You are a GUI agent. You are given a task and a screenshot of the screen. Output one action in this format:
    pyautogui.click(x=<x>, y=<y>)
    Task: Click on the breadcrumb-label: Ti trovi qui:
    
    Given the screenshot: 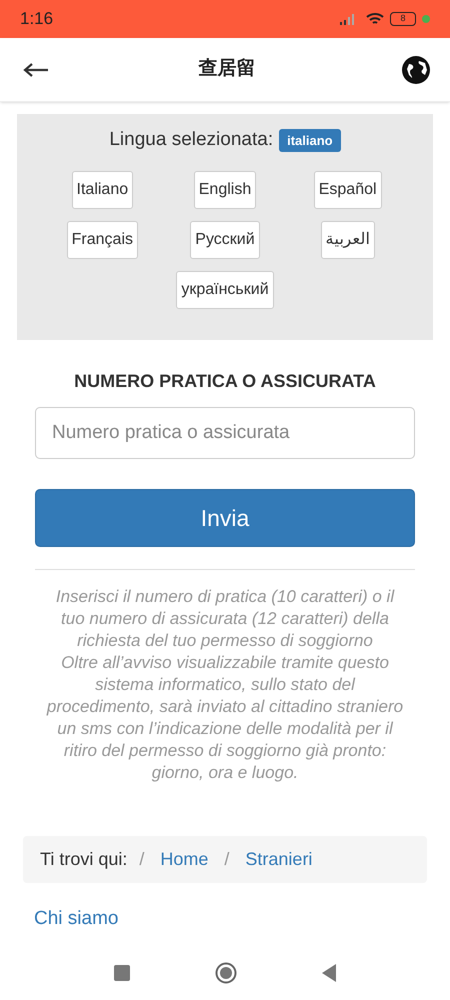 What is the action you would take?
    pyautogui.click(x=84, y=859)
    